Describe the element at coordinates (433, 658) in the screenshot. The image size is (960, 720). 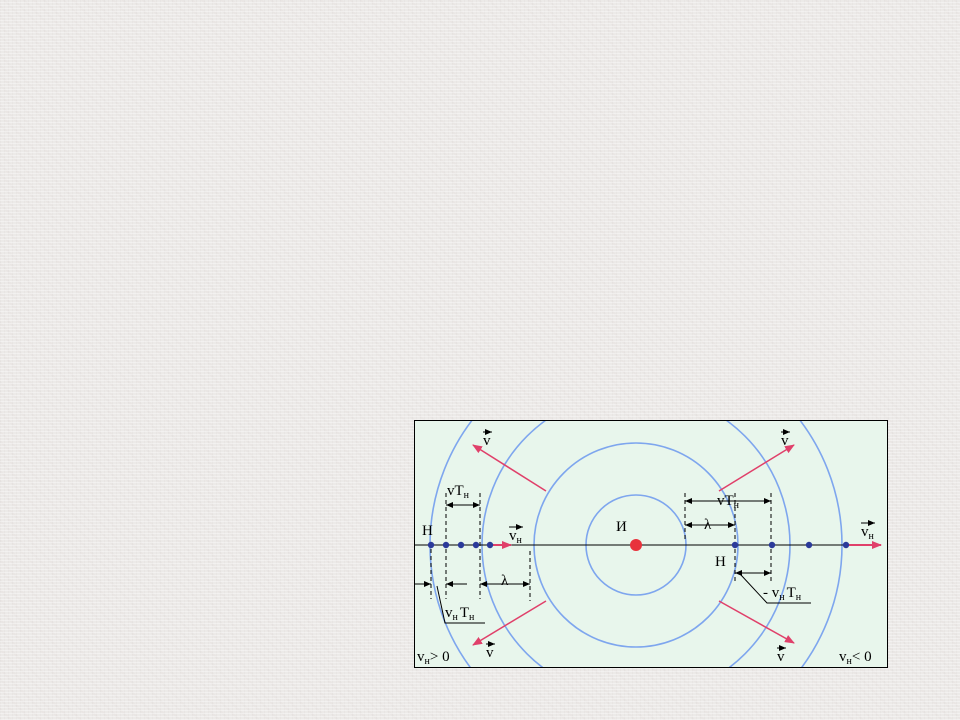
I see `condition-left: vн> 0` at that location.